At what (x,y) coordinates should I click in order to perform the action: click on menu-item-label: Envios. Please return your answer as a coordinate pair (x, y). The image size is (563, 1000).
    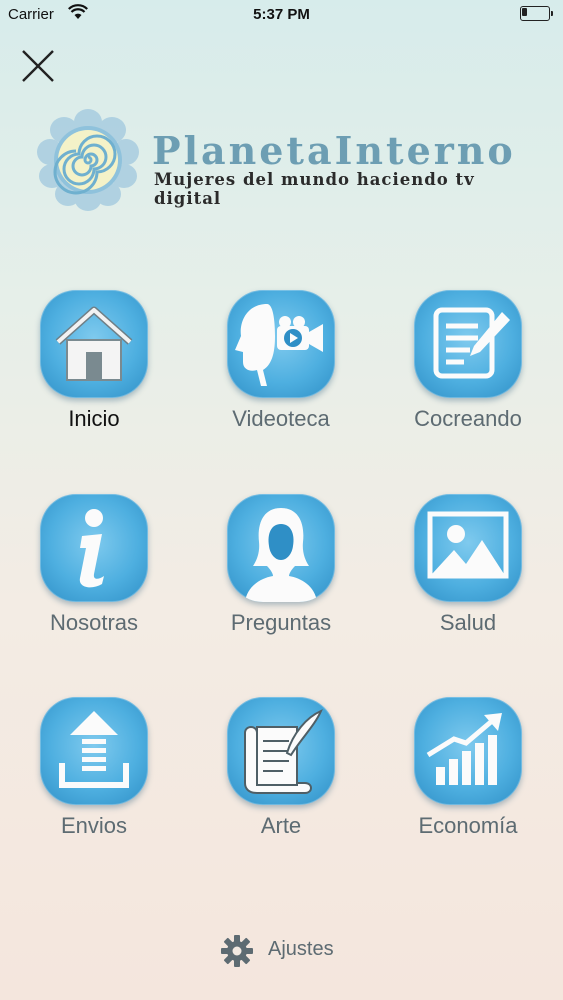
    Looking at the image, I should click on (94, 825).